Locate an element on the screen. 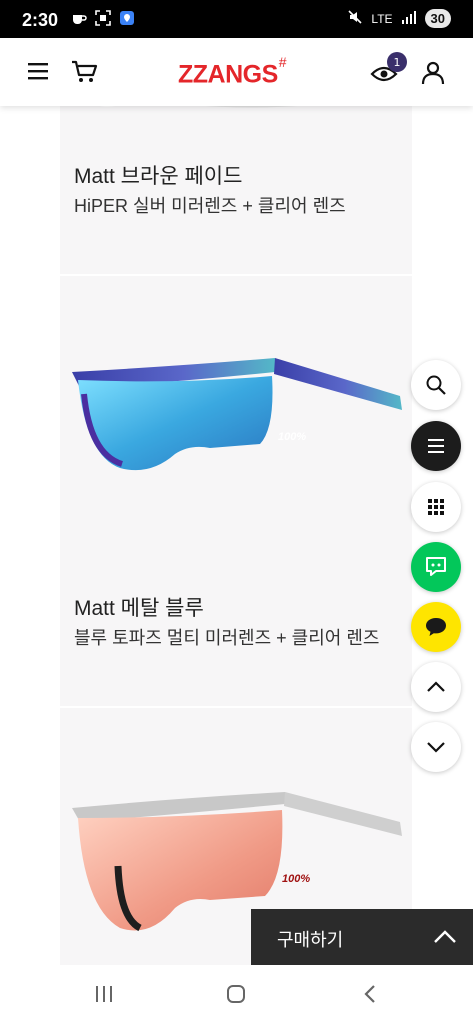  kakao-chat-button is located at coordinates (436, 627).